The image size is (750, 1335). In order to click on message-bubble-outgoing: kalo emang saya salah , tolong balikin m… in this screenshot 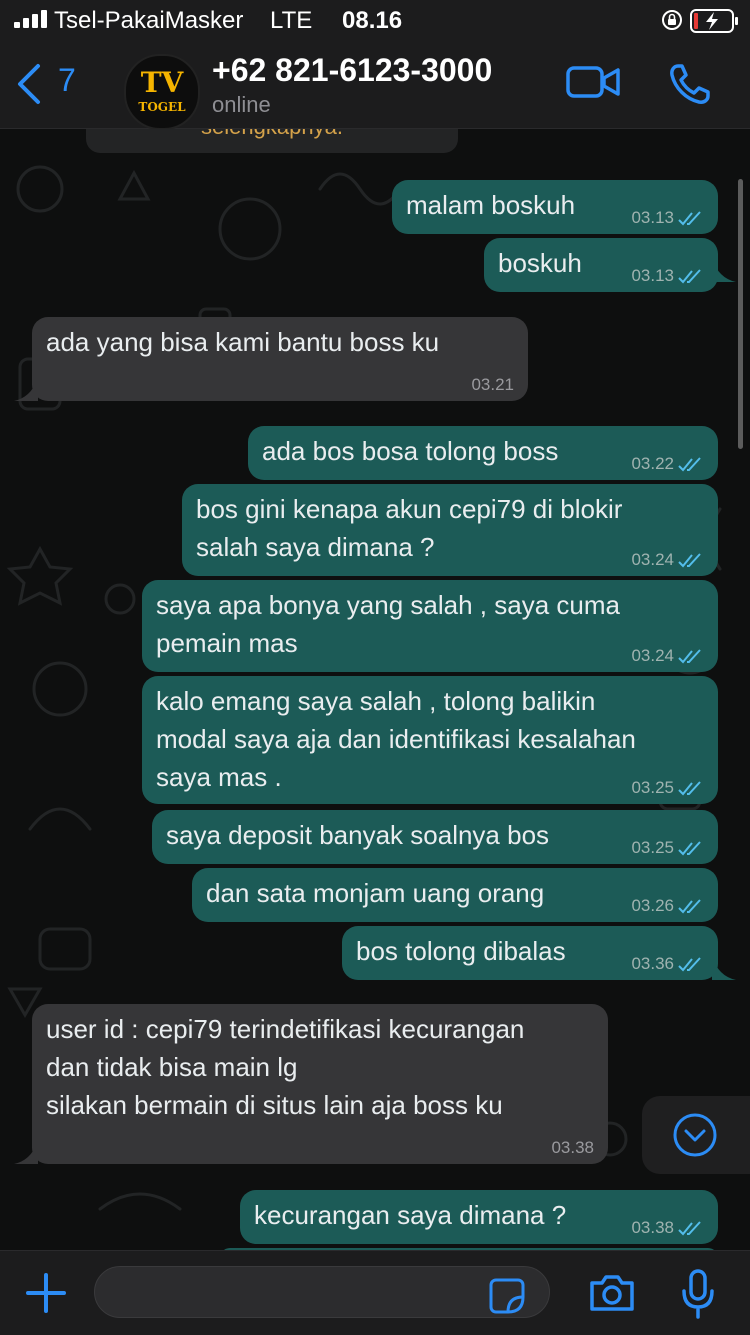, I will do `click(430, 740)`.